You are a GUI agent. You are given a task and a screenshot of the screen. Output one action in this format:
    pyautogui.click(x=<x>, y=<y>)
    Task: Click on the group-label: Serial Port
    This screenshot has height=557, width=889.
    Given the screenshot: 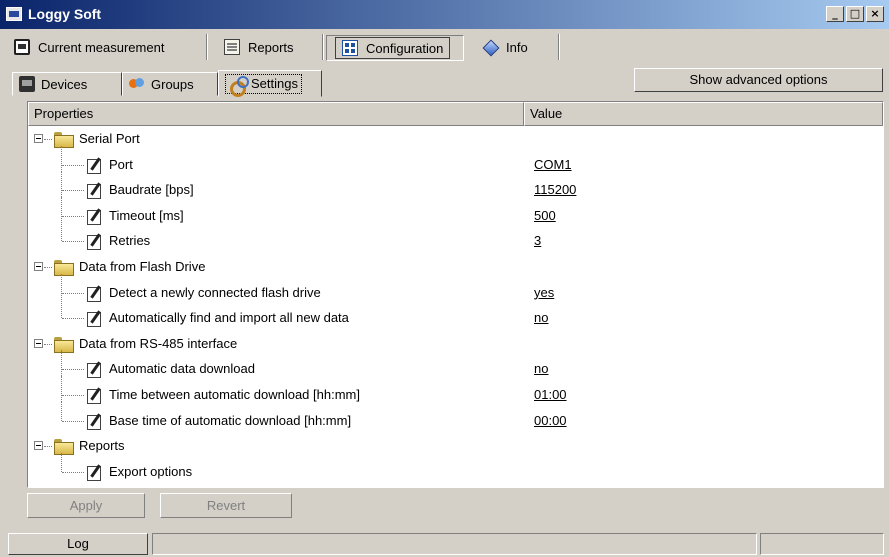 What is the action you would take?
    pyautogui.click(x=109, y=138)
    